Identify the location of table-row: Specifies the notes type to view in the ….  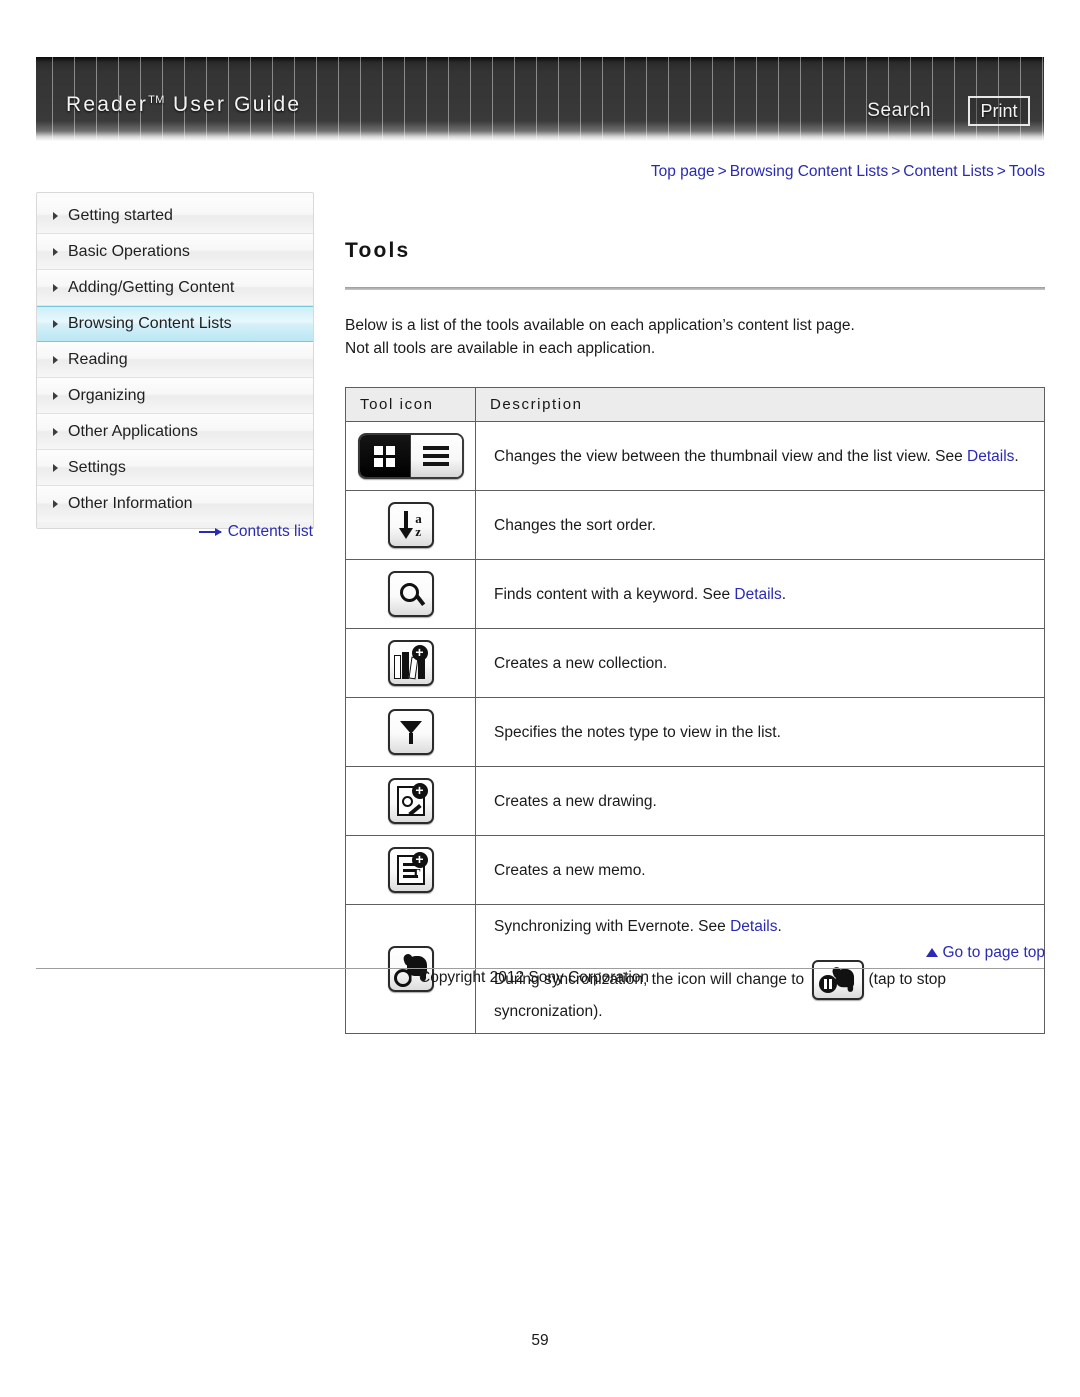
(695, 732).